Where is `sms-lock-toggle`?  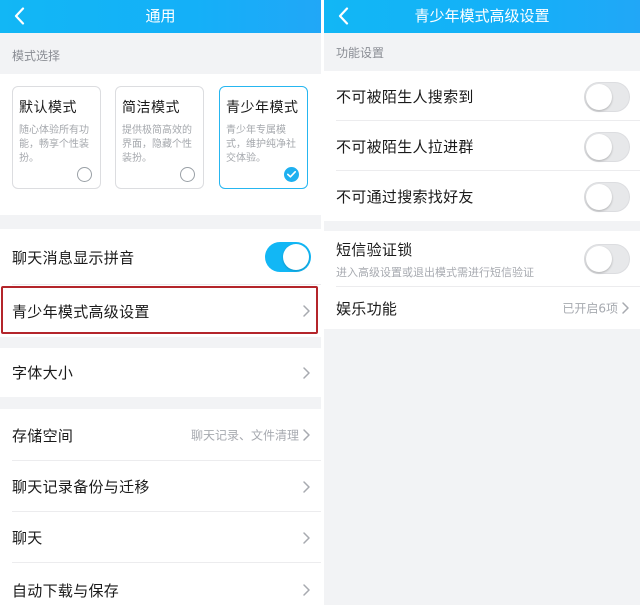 sms-lock-toggle is located at coordinates (607, 259).